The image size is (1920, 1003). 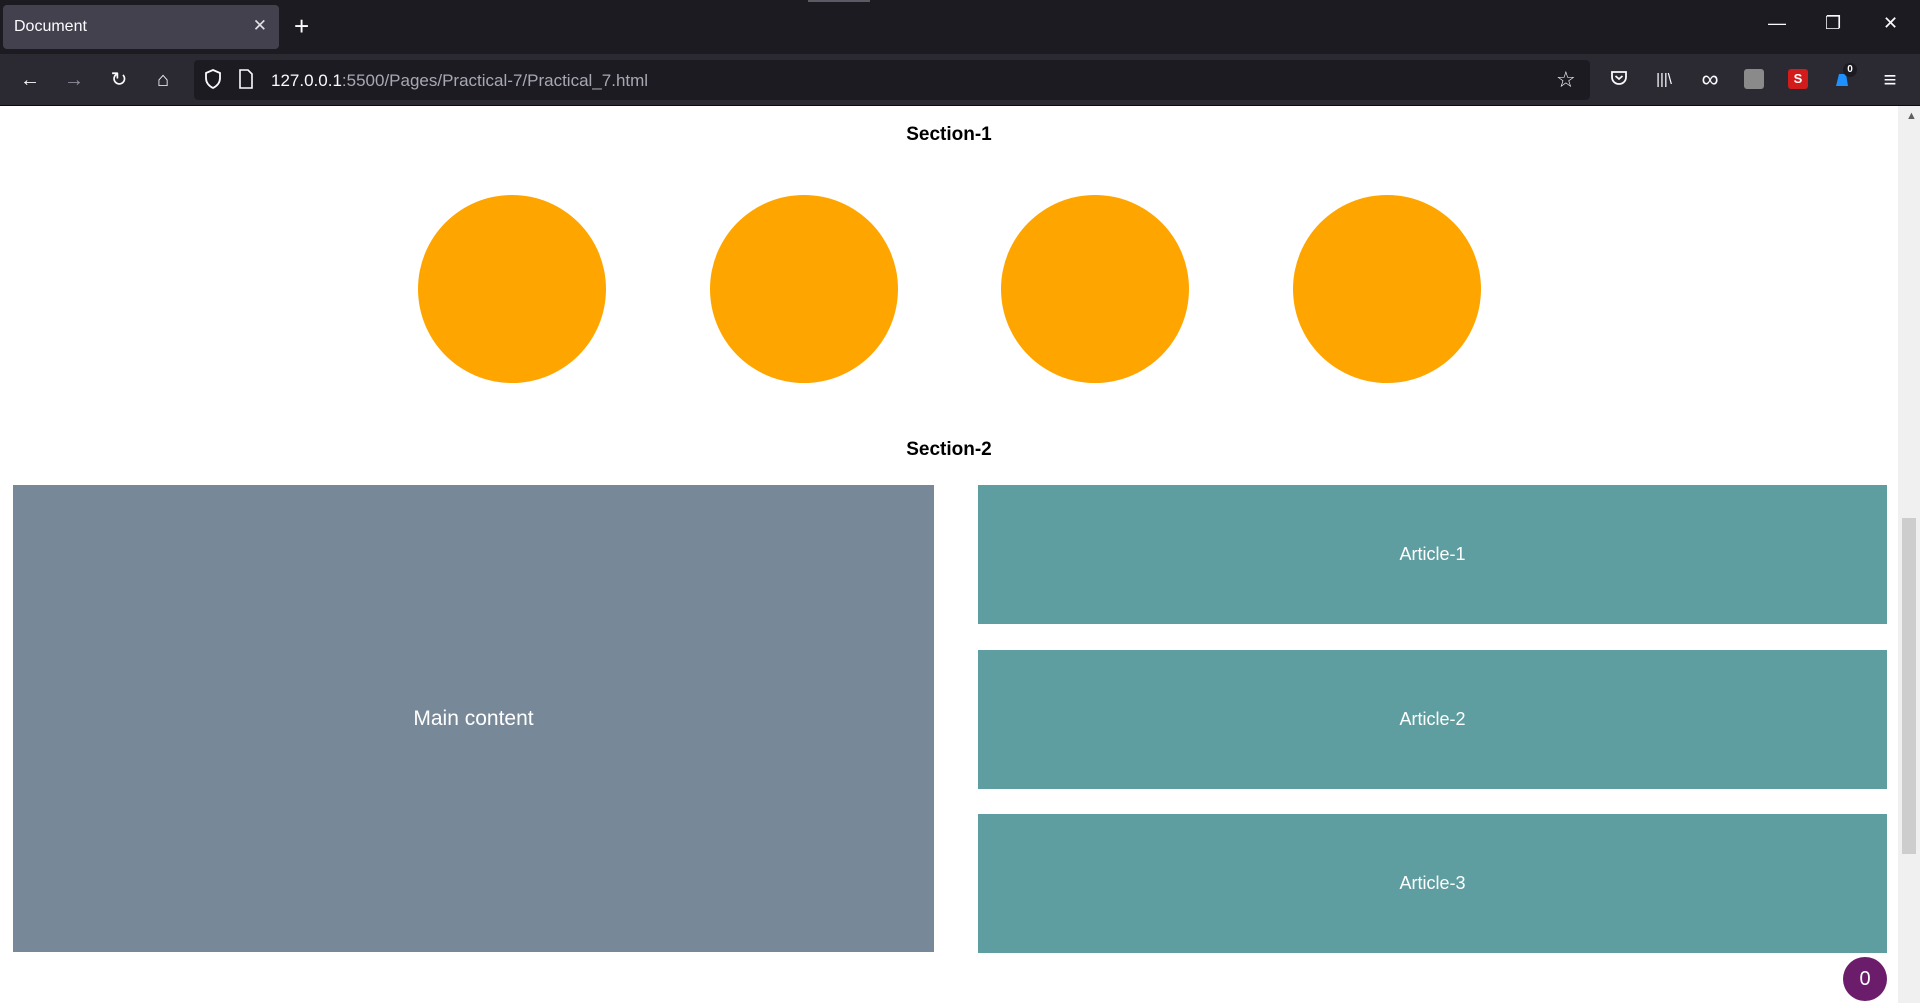 I want to click on library-icon: |||\, so click(x=1664, y=80).